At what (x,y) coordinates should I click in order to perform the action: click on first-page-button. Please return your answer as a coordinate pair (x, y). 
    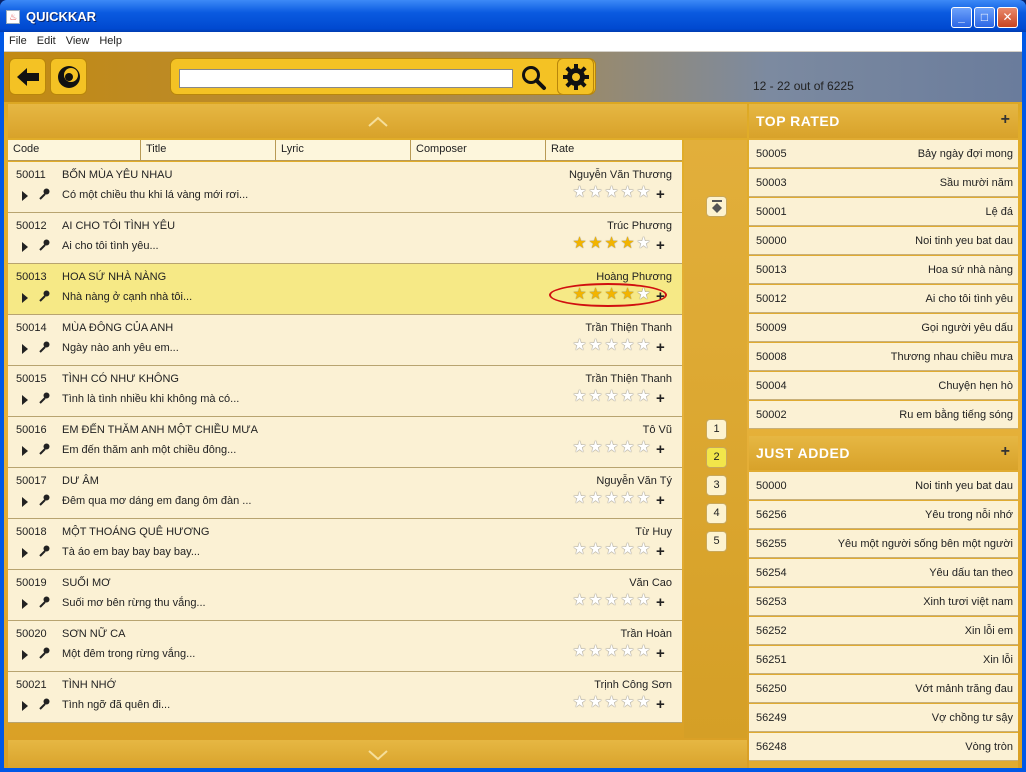
    Looking at the image, I should click on (716, 206).